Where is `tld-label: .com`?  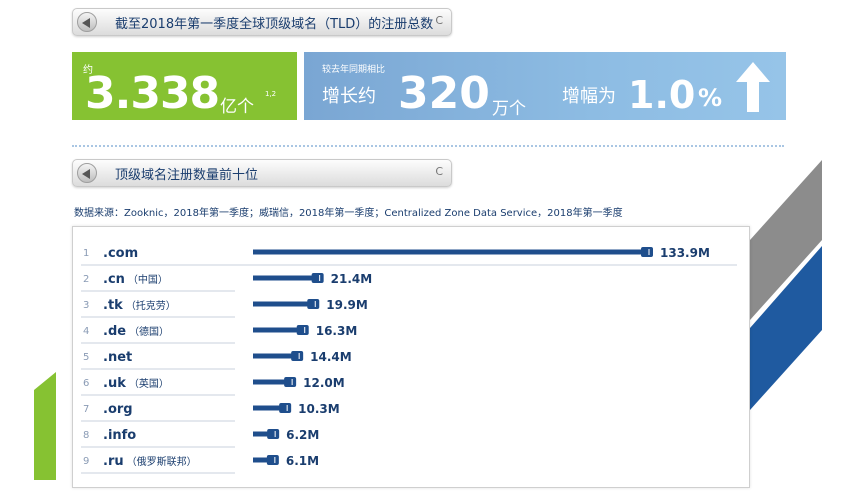
tld-label: .com is located at coordinates (120, 253).